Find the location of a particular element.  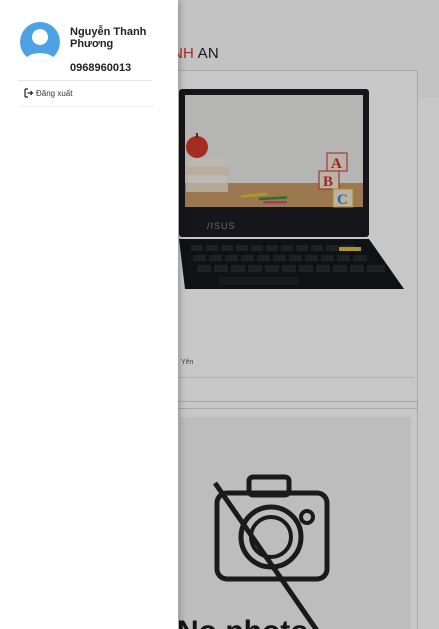

user-avatar-icon is located at coordinates (40, 45).